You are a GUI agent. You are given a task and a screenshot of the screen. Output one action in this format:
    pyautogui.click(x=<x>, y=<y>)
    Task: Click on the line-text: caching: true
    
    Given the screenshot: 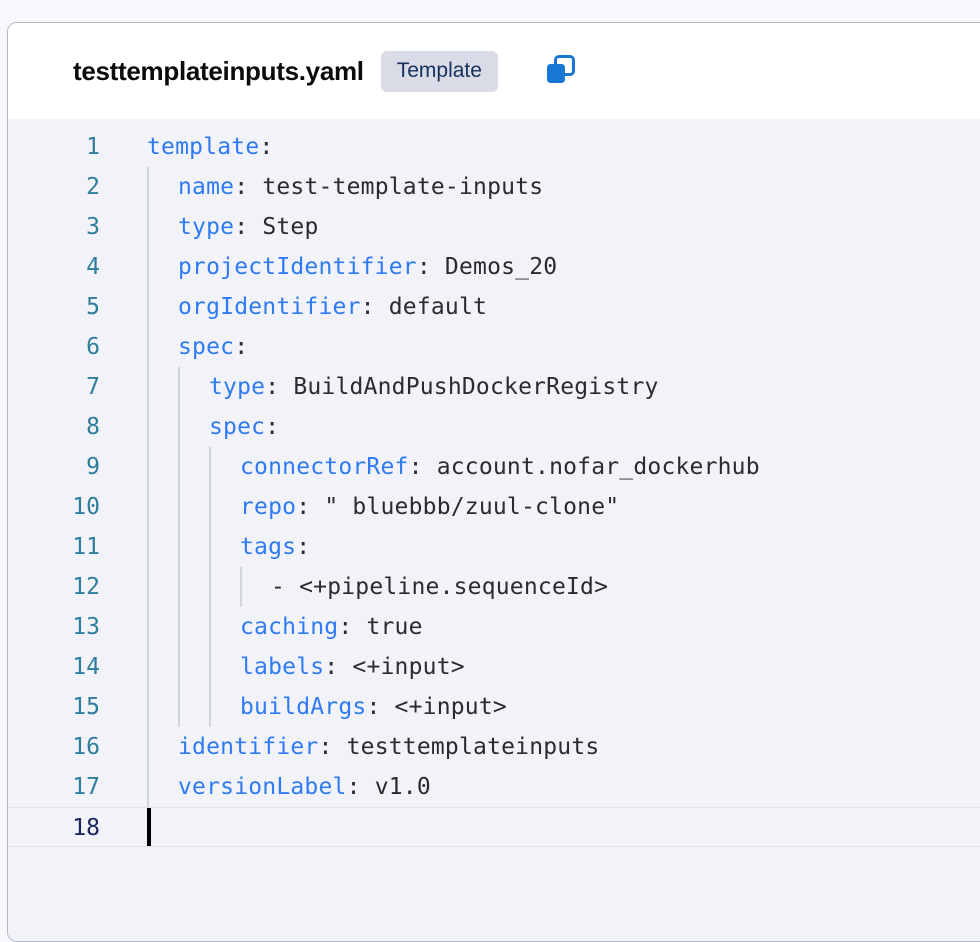 What is the action you would take?
    pyautogui.click(x=331, y=627)
    